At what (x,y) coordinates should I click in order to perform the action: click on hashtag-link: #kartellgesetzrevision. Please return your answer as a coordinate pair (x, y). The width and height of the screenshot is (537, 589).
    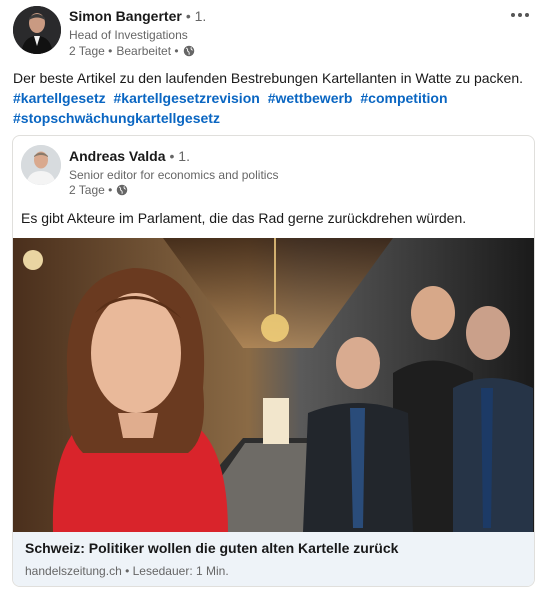
    Looking at the image, I should click on (187, 98).